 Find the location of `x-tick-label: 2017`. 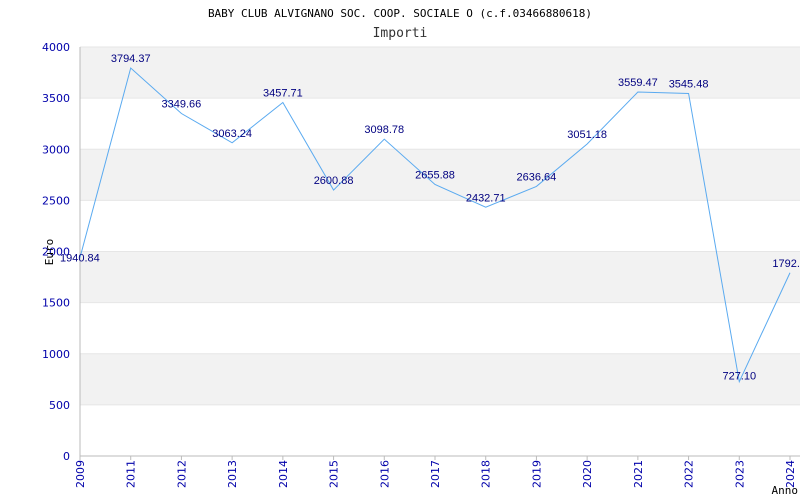

x-tick-label: 2017 is located at coordinates (435, 474).